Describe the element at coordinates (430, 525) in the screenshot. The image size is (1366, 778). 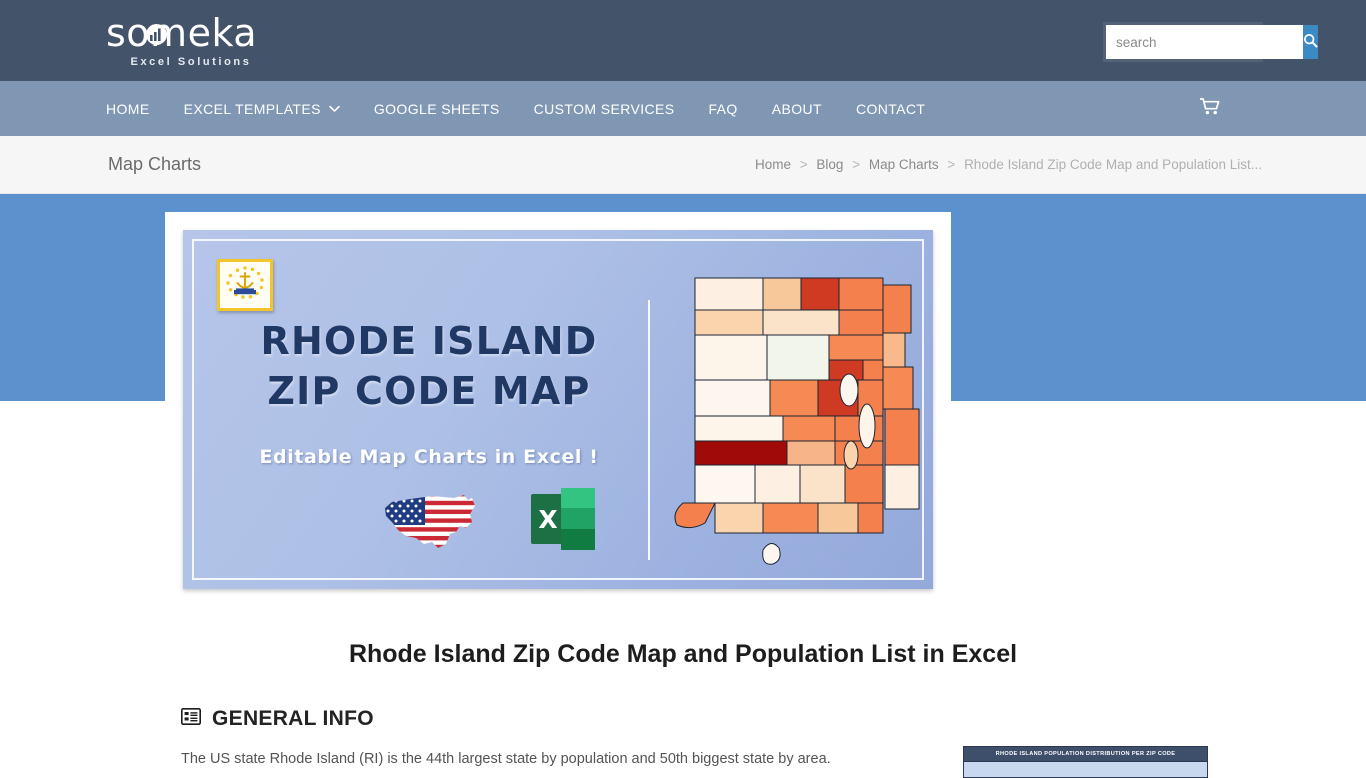
I see `usa-flag-map-icon` at that location.